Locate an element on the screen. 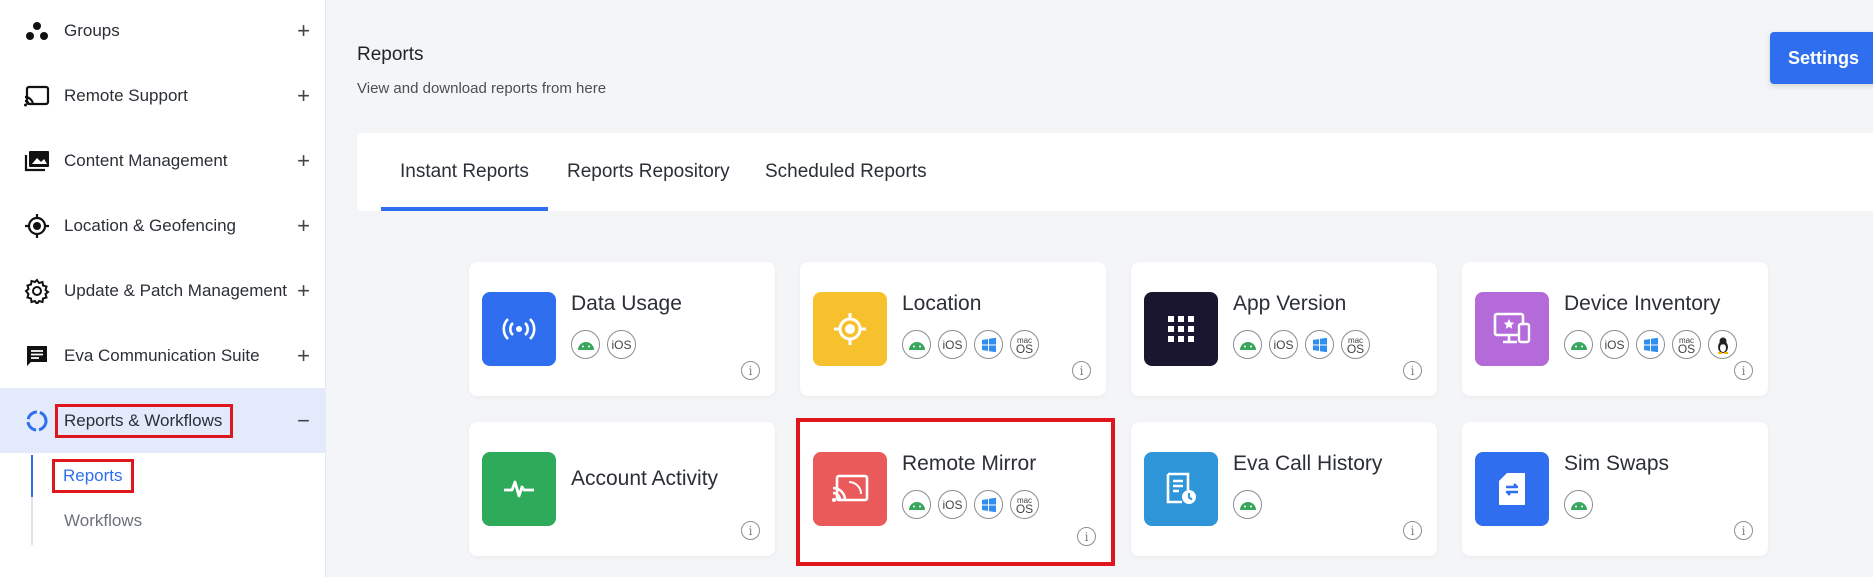 The image size is (1873, 577). report-card-eva-call-history: Eva Call History i is located at coordinates (1284, 489).